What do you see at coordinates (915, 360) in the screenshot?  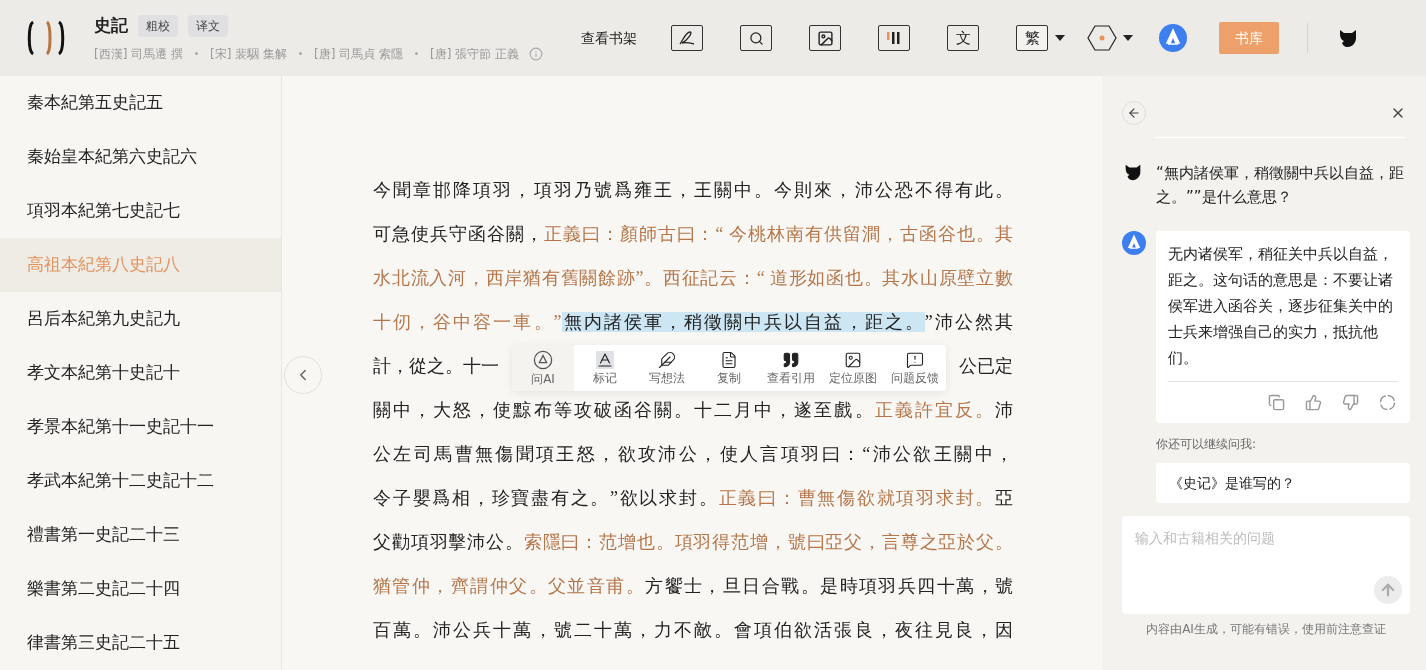 I see `feedback-icon` at bounding box center [915, 360].